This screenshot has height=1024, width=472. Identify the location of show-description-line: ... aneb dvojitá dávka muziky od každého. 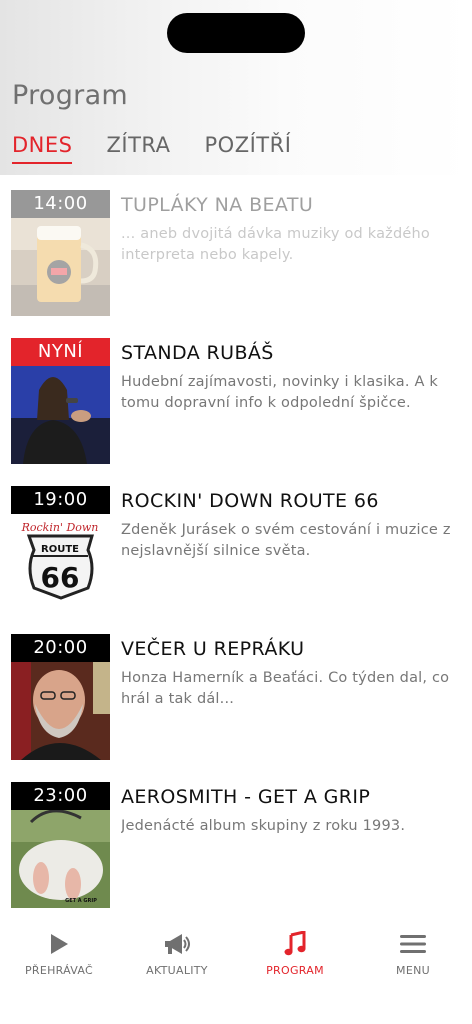
(275, 234).